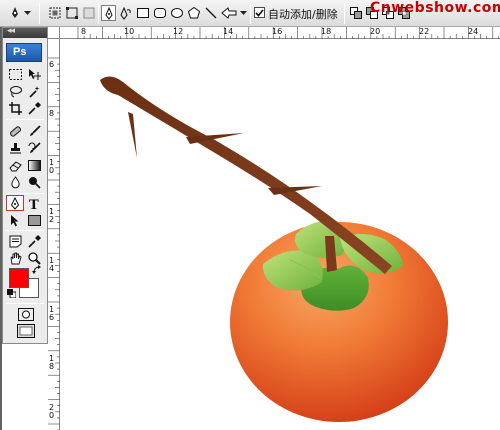 The height and width of the screenshot is (430, 500). I want to click on add-to-shape-area-icon, so click(356, 13).